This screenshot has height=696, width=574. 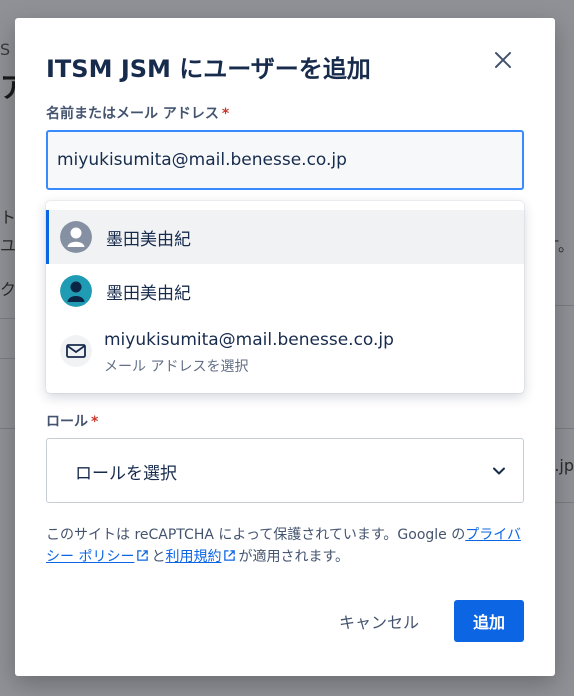 What do you see at coordinates (285, 470) in the screenshot?
I see `role-select: ロールを選択` at bounding box center [285, 470].